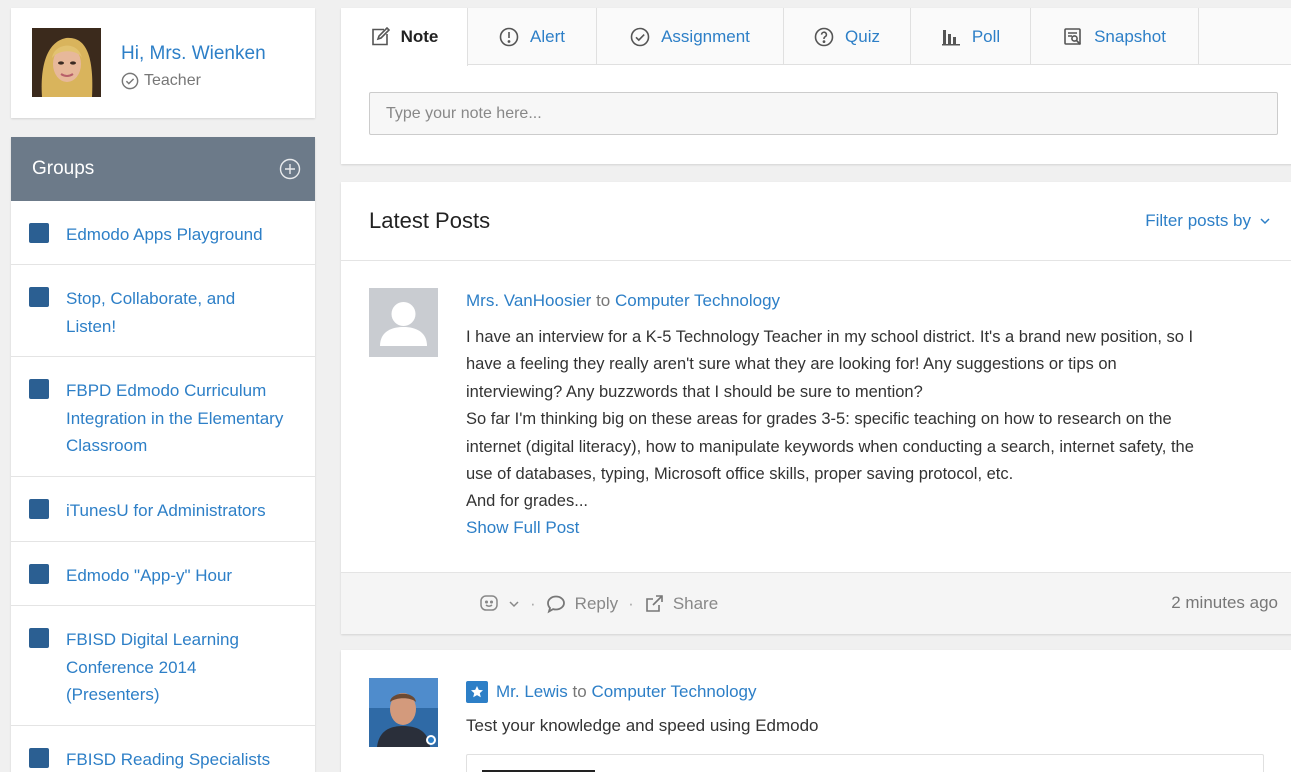 This screenshot has height=772, width=1291. I want to click on poll-icon, so click(950, 37).